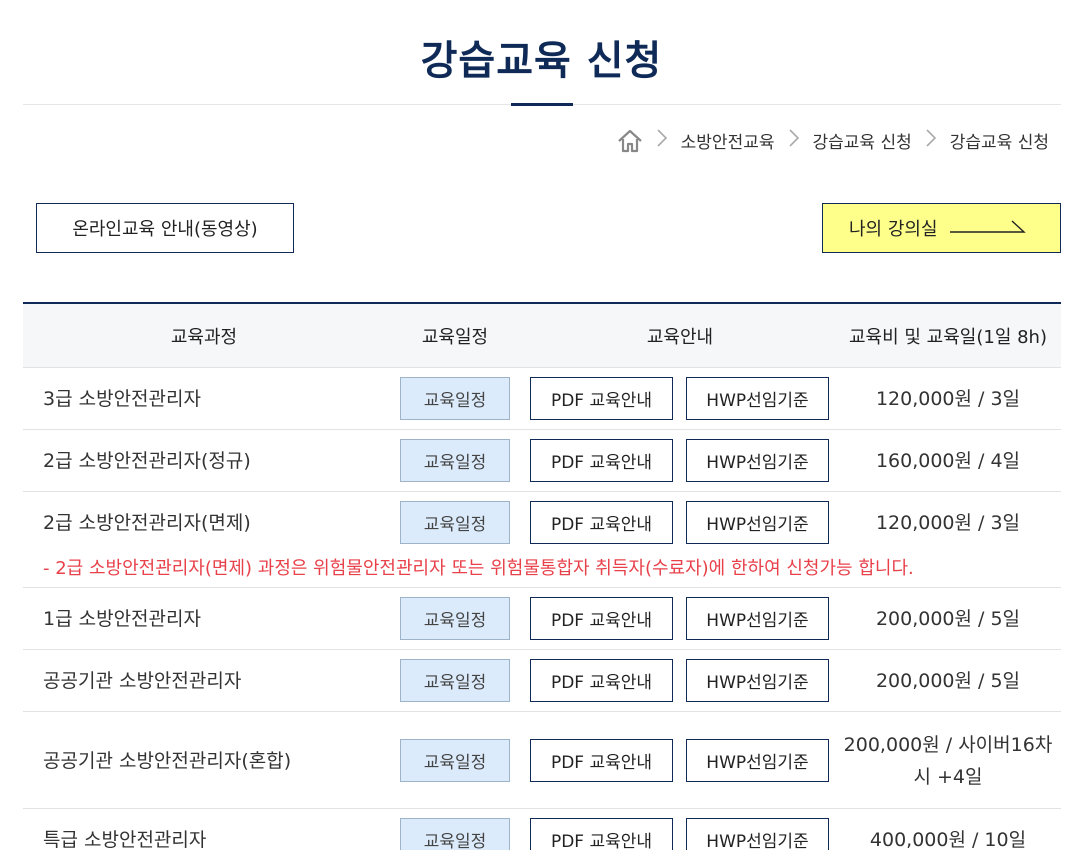  Describe the element at coordinates (204, 337) in the screenshot. I see `header-course: 교육과정` at that location.